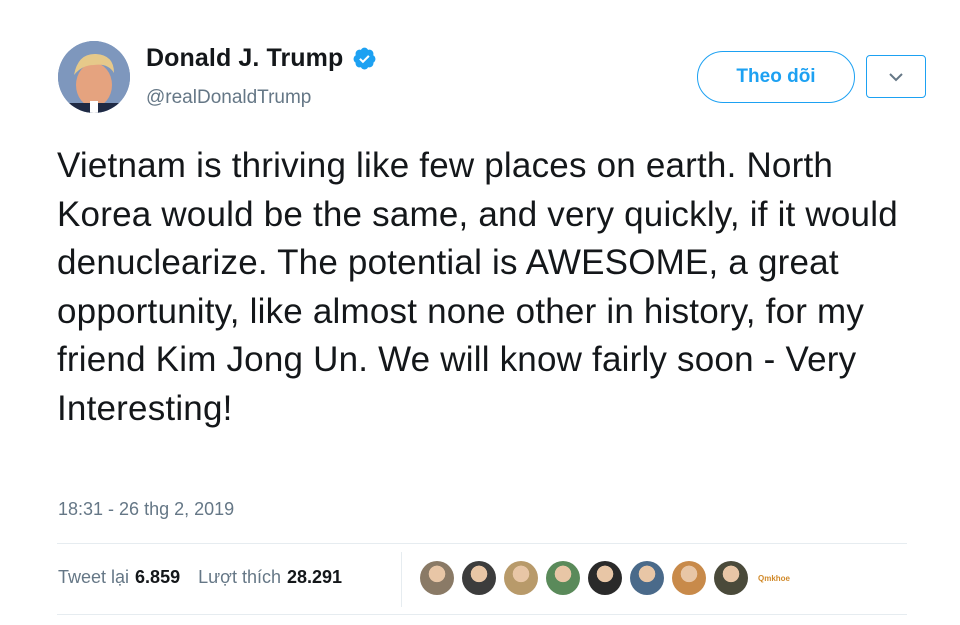  What do you see at coordinates (776, 77) in the screenshot?
I see `follow-button: Theo dõi` at bounding box center [776, 77].